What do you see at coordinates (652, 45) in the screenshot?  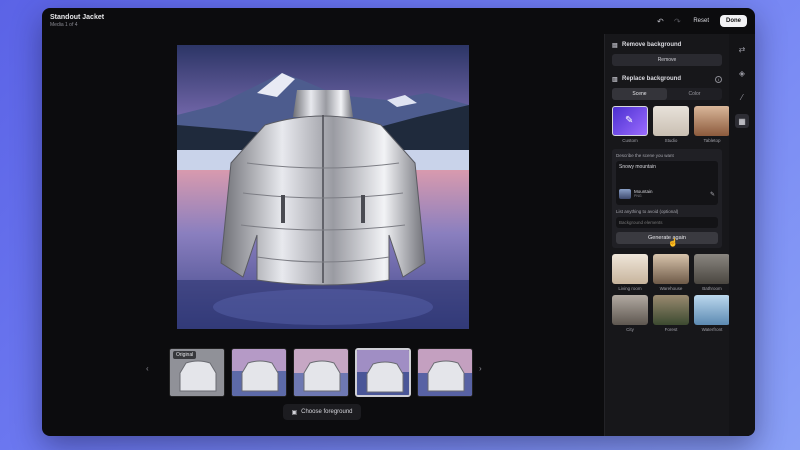 I see `remove-background-title: Remove background` at bounding box center [652, 45].